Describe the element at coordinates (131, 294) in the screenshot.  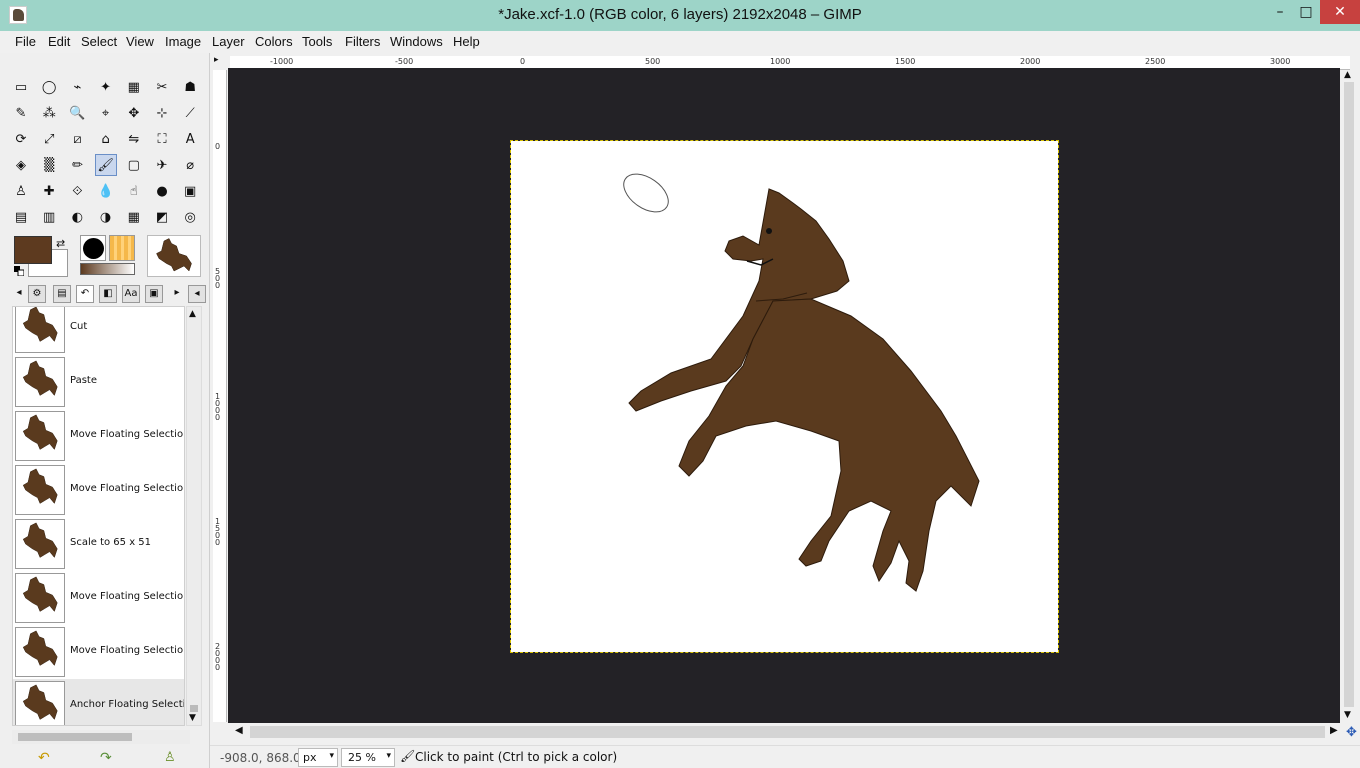
I see `tab-fonts: Aa` at that location.